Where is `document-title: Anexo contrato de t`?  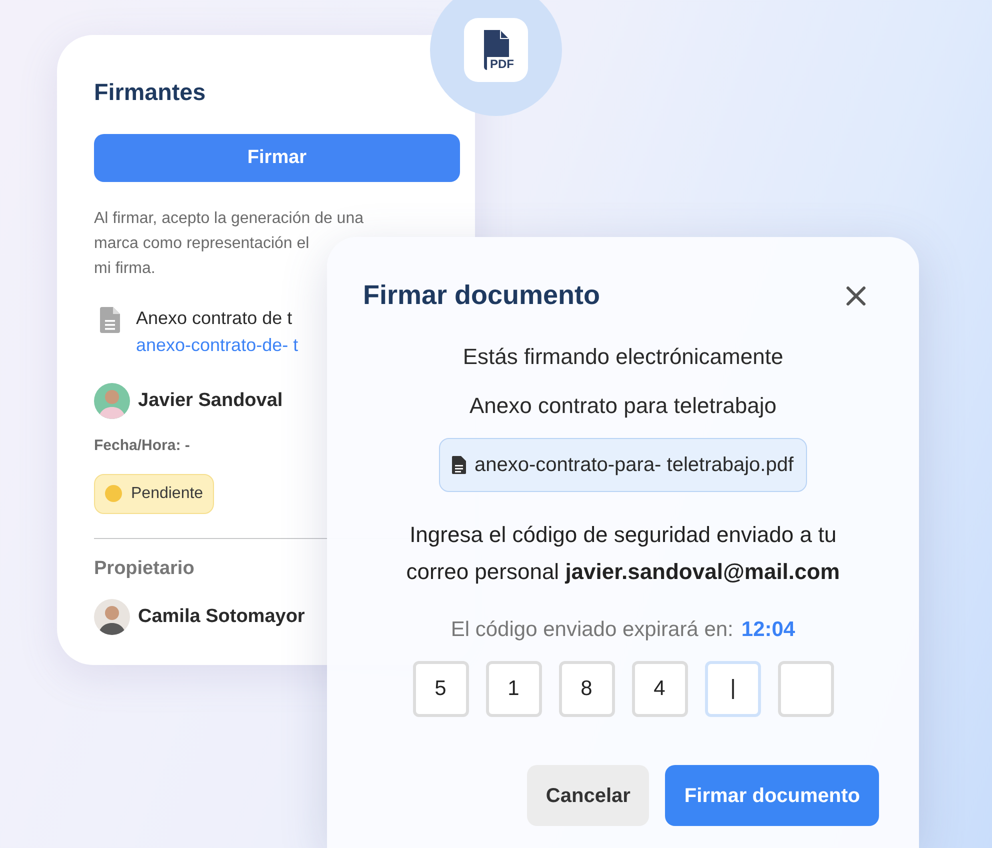 document-title: Anexo contrato de t is located at coordinates (215, 318).